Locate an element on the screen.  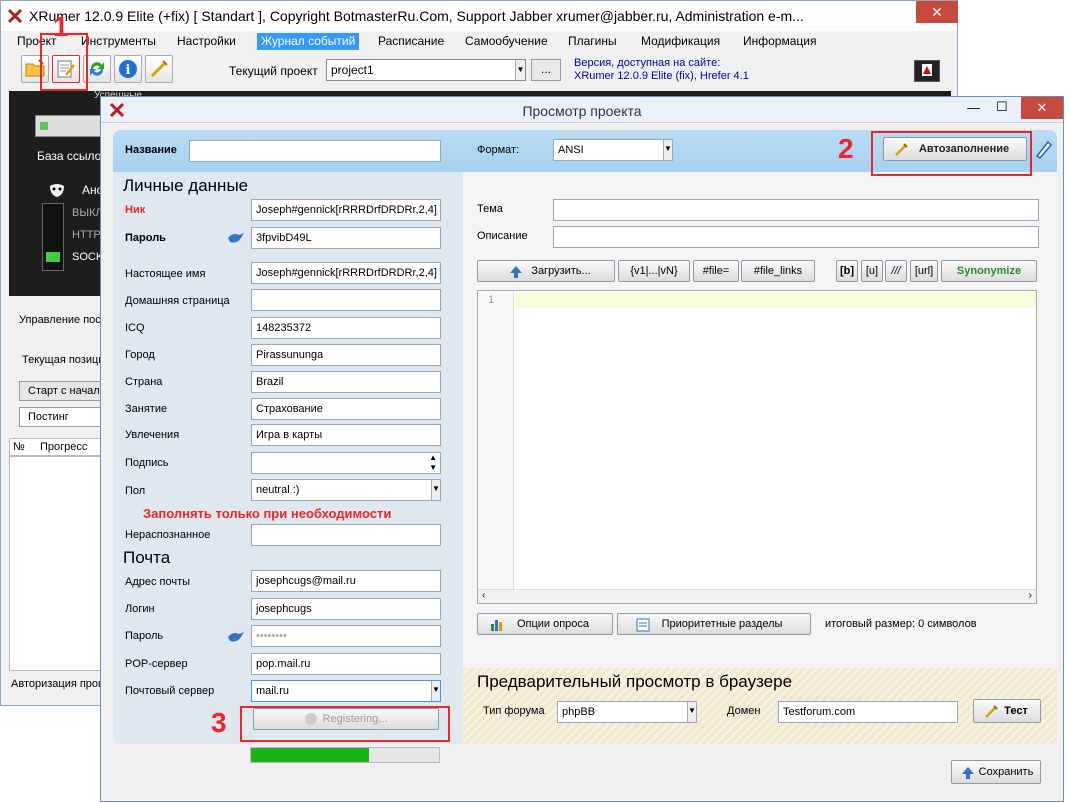
file-links-button: #file_links is located at coordinates (778, 271).